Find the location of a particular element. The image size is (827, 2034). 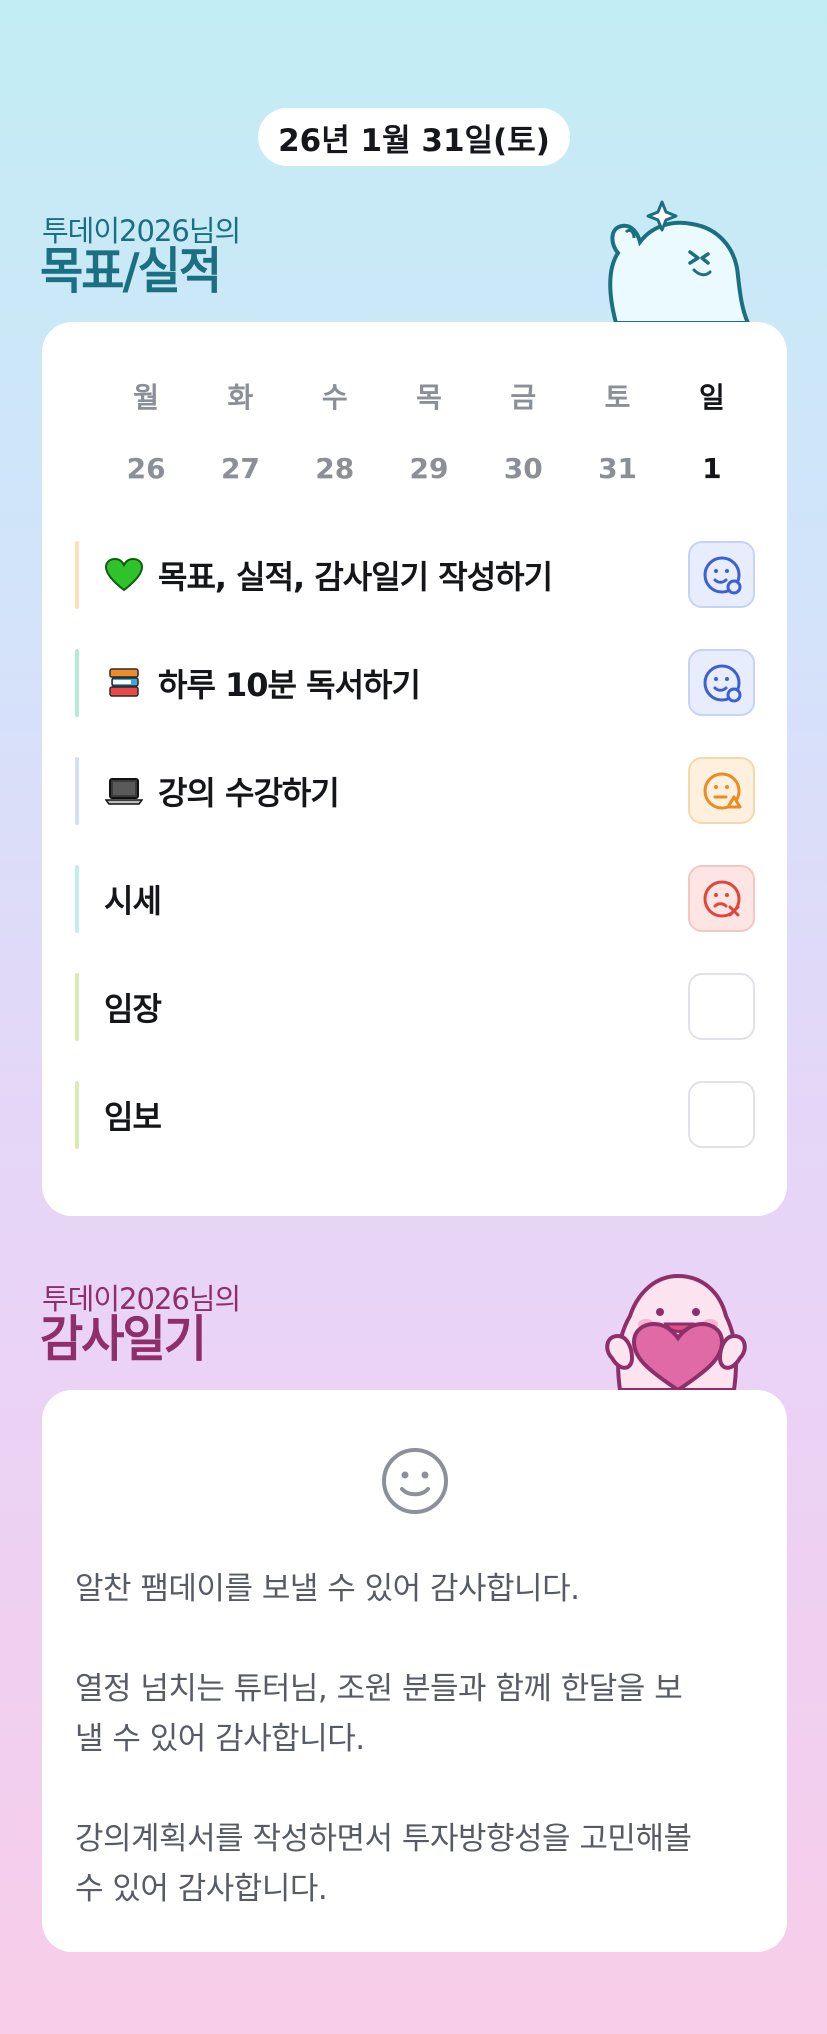

sad-failed-icon is located at coordinates (721, 898).